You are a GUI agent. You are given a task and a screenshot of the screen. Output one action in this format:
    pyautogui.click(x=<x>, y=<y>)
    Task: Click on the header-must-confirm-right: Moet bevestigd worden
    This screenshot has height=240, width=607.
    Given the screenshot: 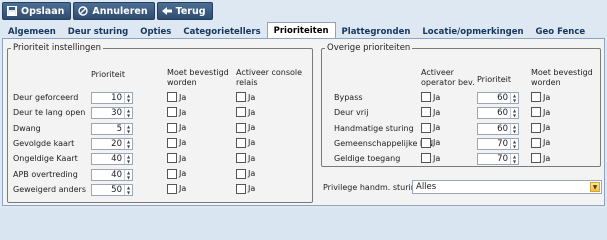 What is the action you would take?
    pyautogui.click(x=562, y=77)
    